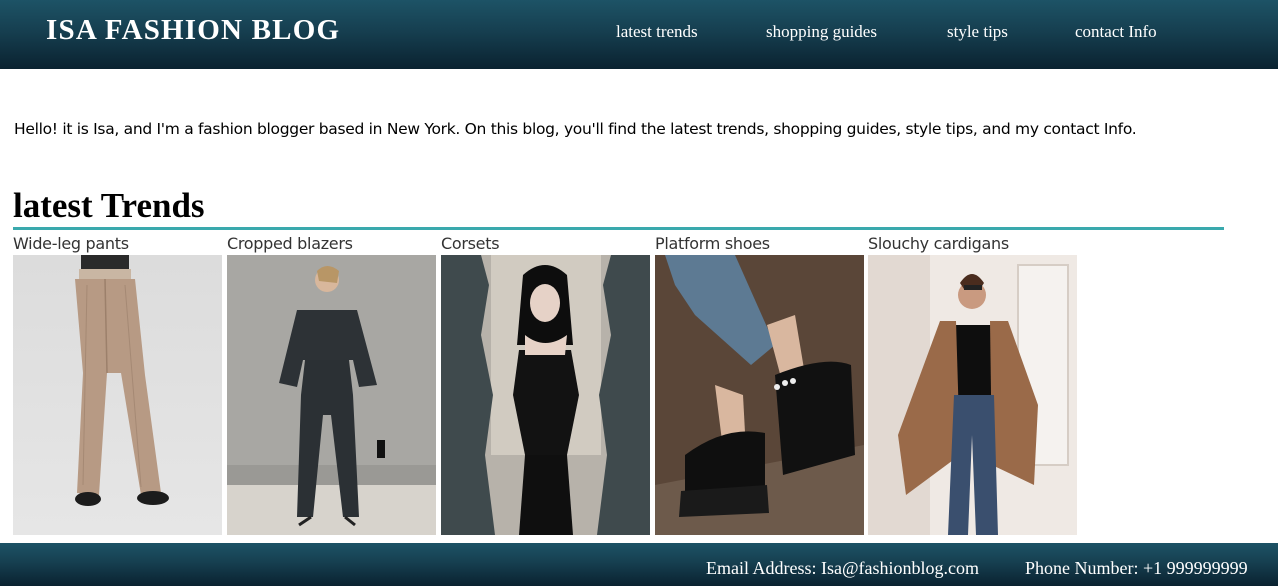 Image resolution: width=1278 pixels, height=586 pixels. Describe the element at coordinates (821, 32) in the screenshot. I see `nav-link-shopping-guides: shopping guides` at that location.